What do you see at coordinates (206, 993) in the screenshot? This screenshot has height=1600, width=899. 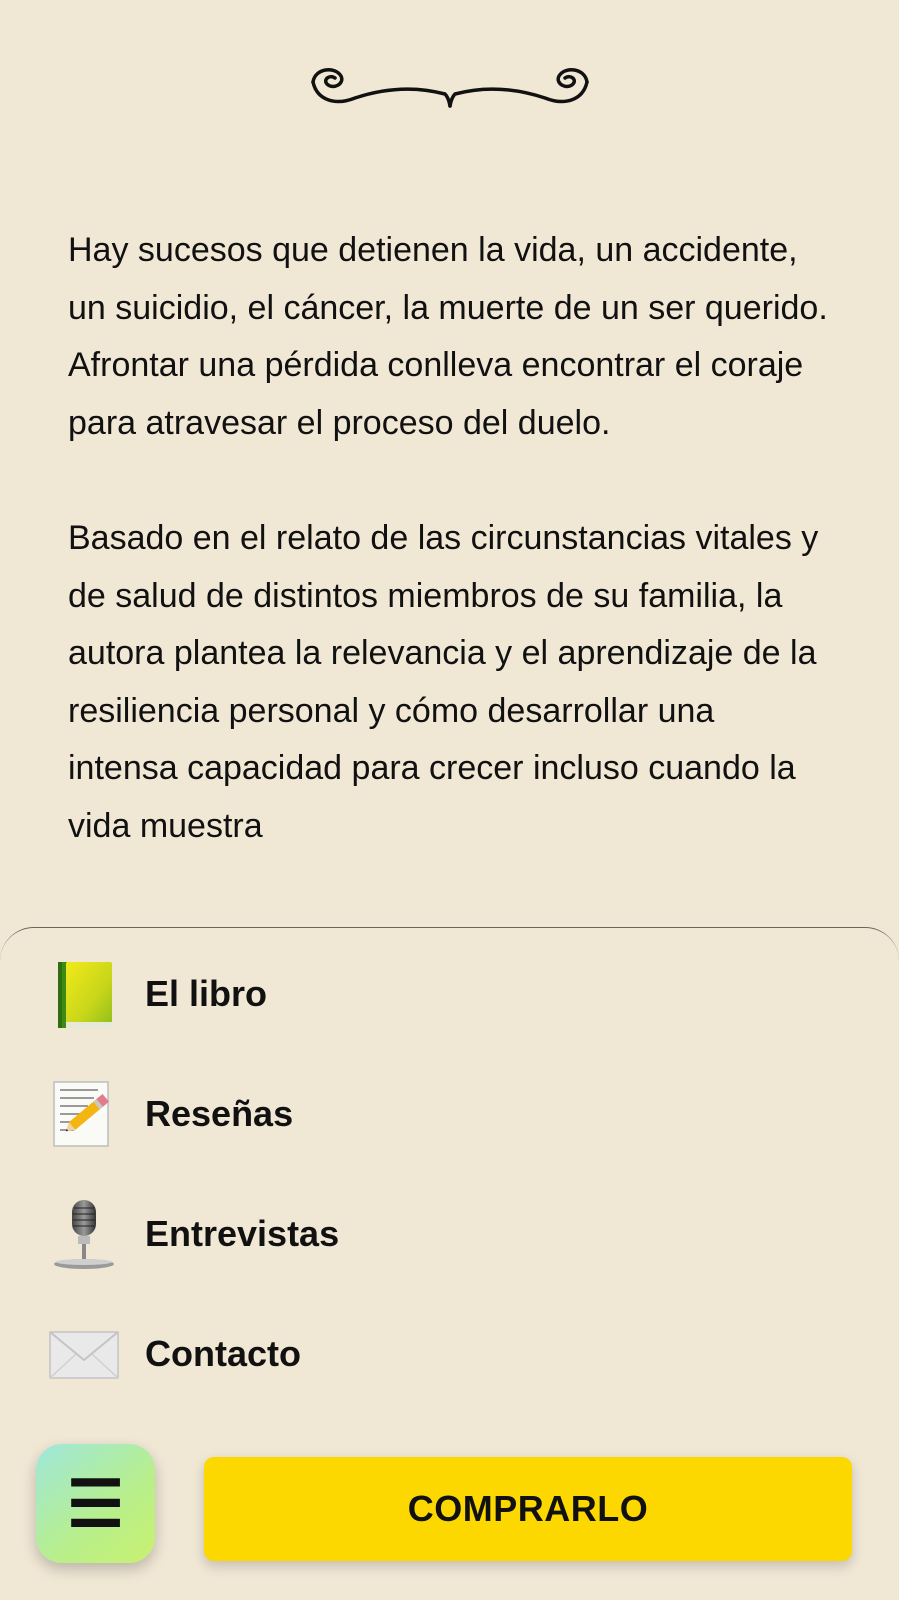 I see `menu-item-label: El libro` at bounding box center [206, 993].